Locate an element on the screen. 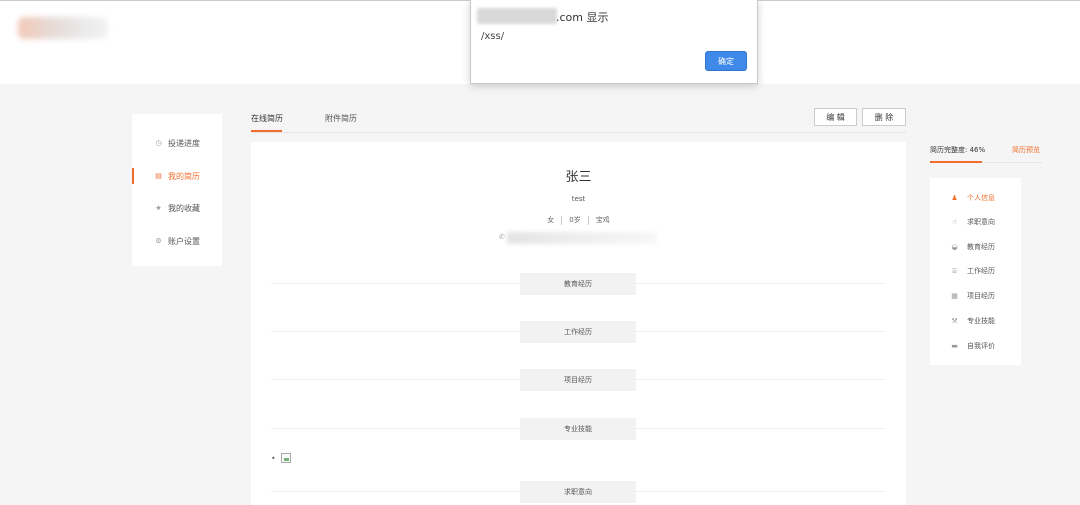 The height and width of the screenshot is (505, 1080). section-nav-label: 工作经历 is located at coordinates (981, 271).